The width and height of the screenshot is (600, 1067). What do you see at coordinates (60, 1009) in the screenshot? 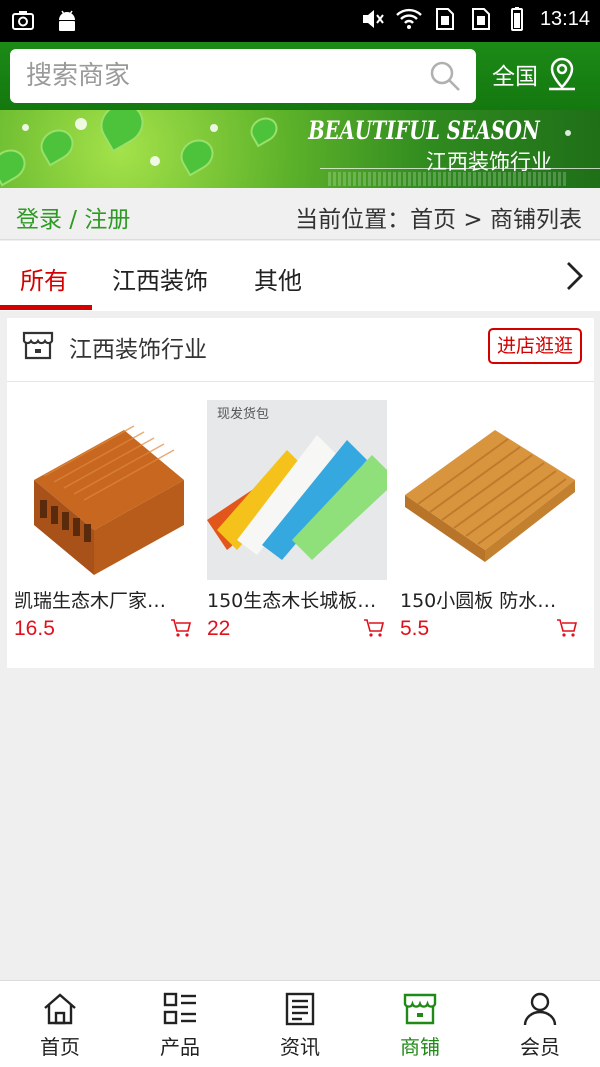
I see `home-icon` at bounding box center [60, 1009].